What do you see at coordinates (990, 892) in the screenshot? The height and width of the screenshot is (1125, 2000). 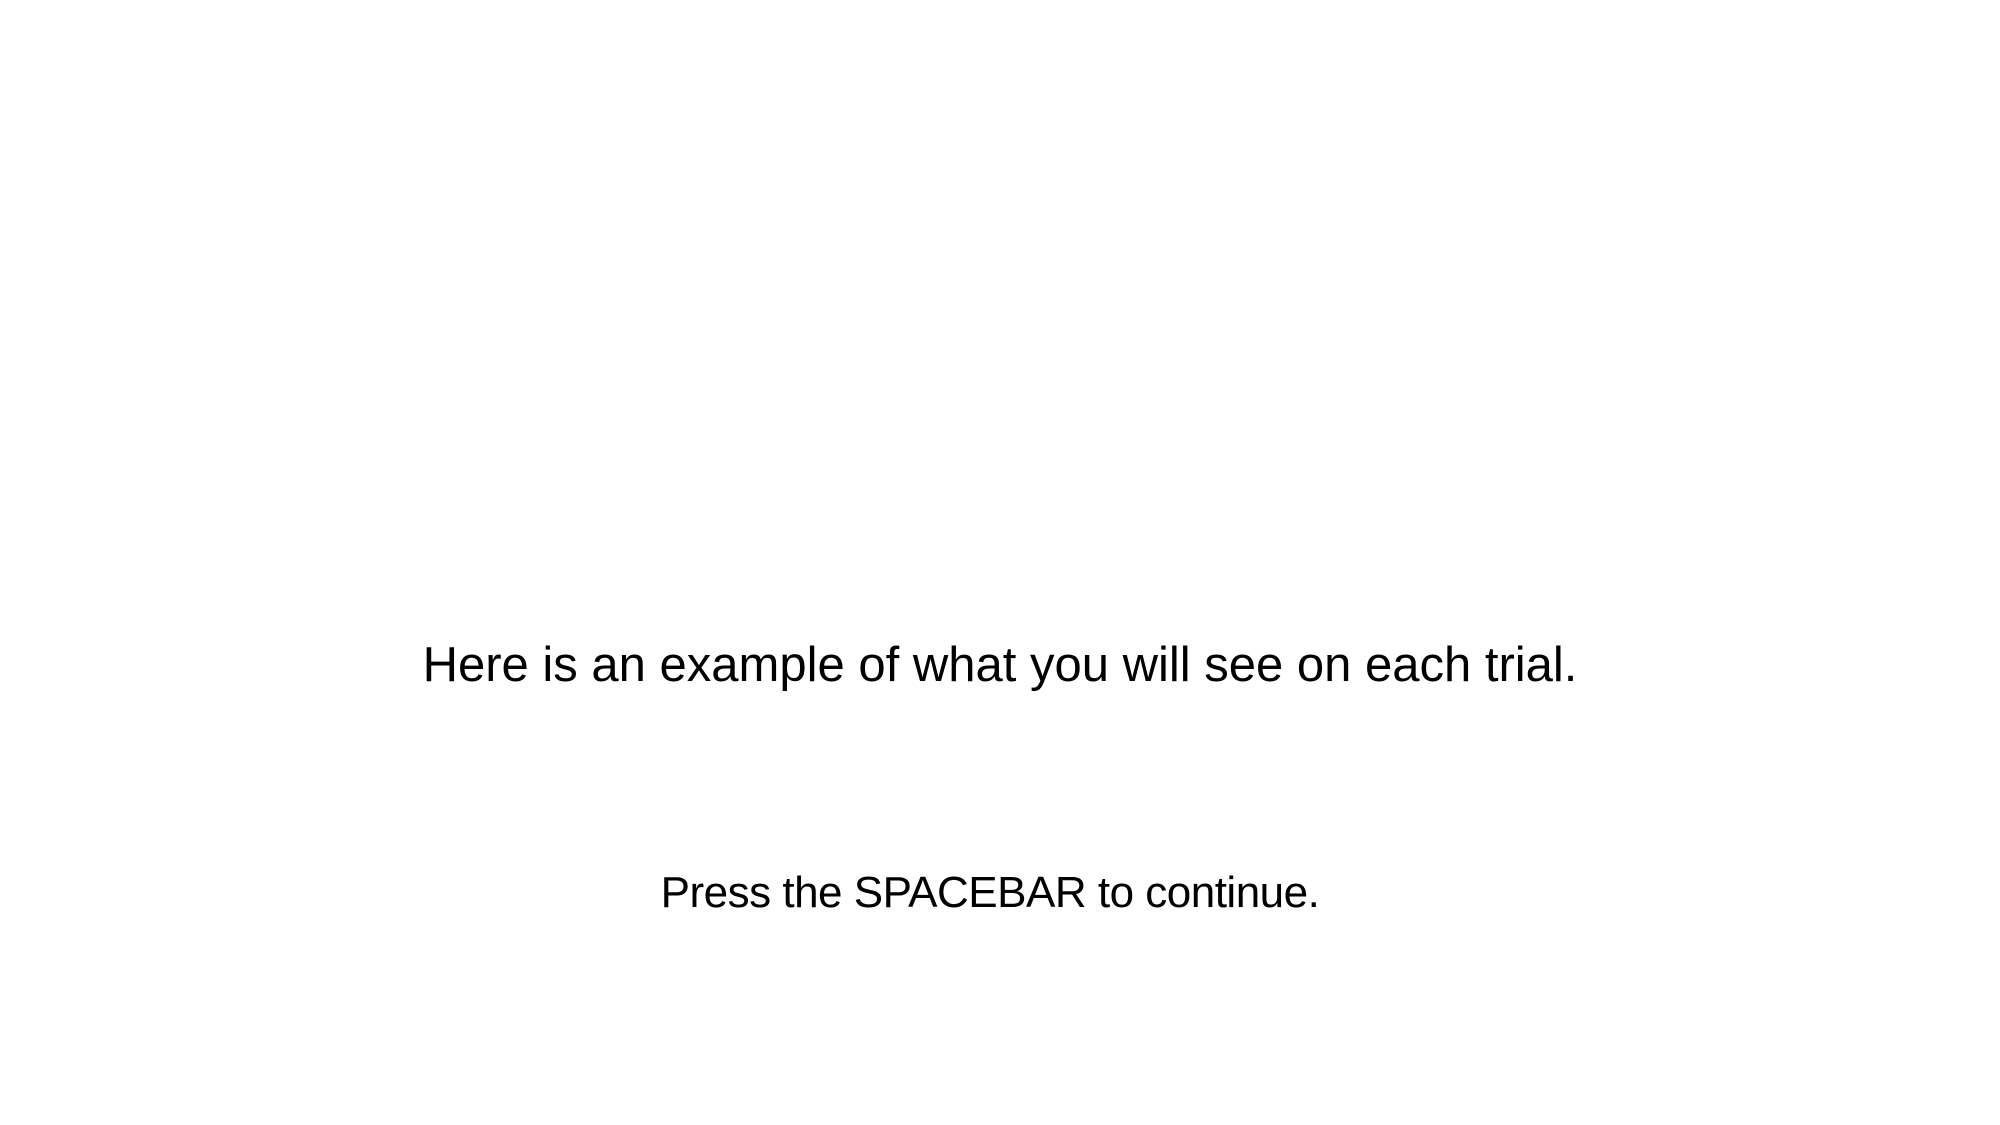 I see `continue-prompt: Press the SPACEBAR to continue.` at bounding box center [990, 892].